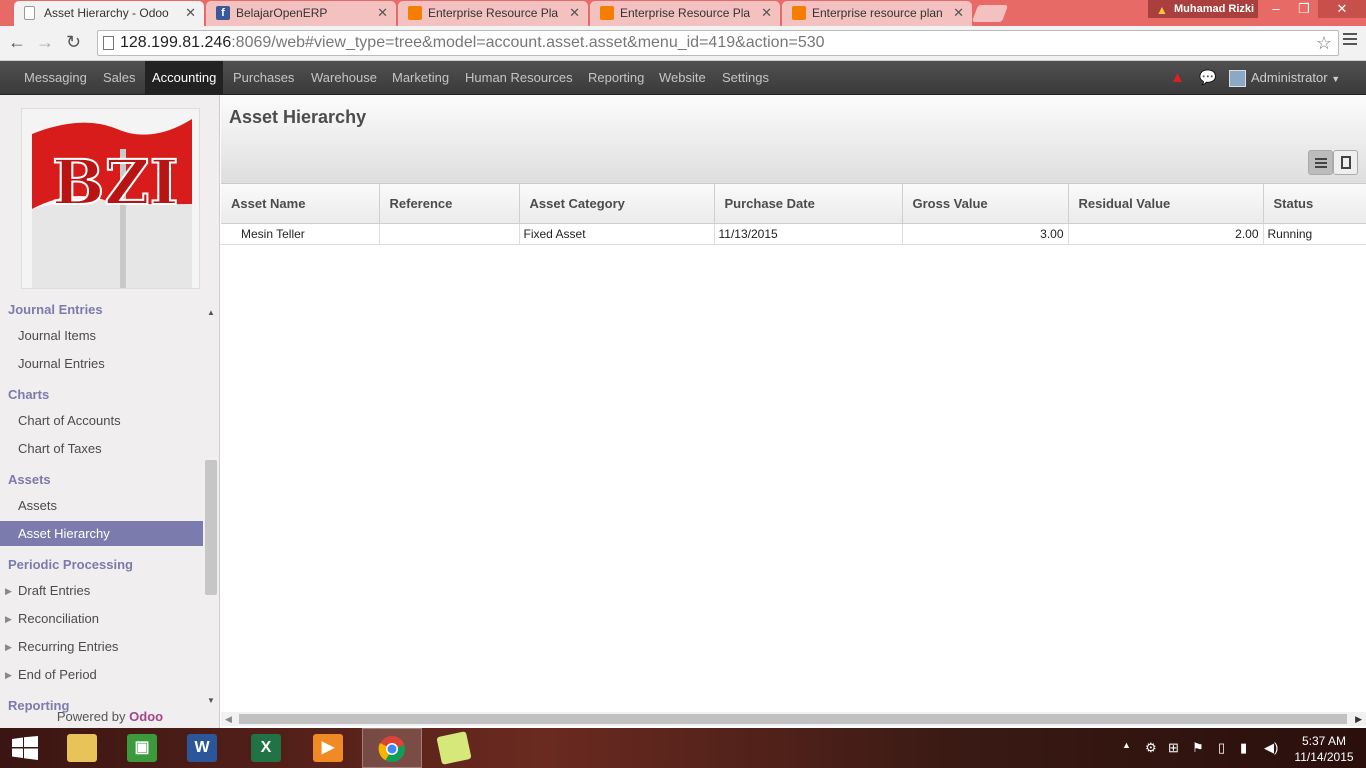  Describe the element at coordinates (1350, 40) in the screenshot. I see `chrome-menu-icon` at that location.